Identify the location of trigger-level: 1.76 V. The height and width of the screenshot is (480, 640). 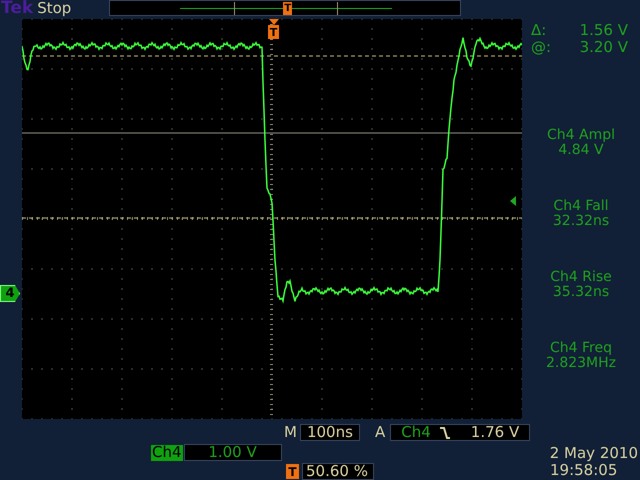
(495, 432).